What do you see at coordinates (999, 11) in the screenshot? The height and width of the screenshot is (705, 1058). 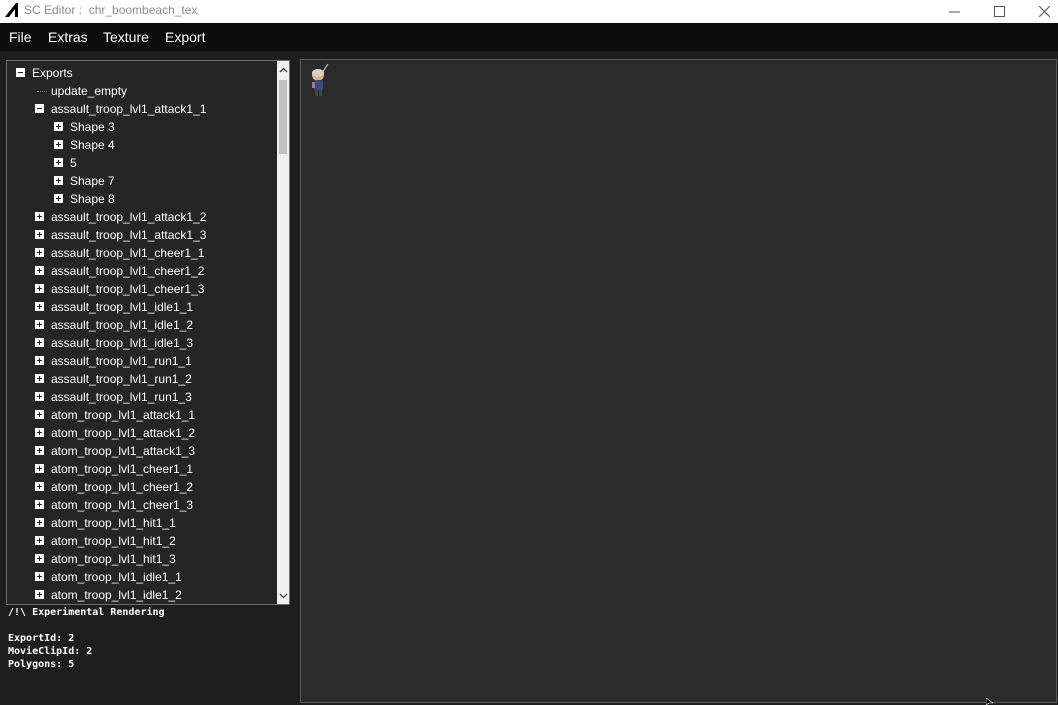 I see `maximize-button` at bounding box center [999, 11].